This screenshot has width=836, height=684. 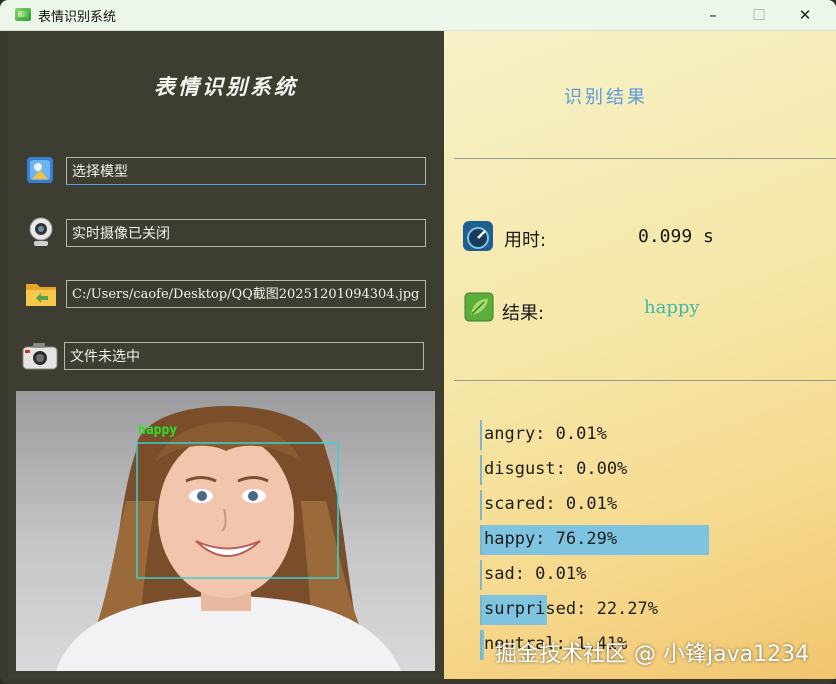 I want to click on probability-bar: angry: 0.01%, so click(x=630, y=435).